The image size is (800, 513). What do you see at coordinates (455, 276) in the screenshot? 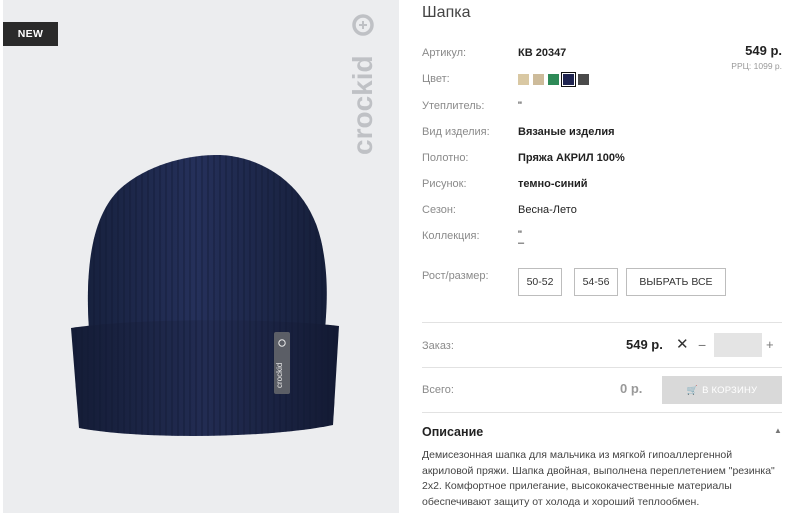
I see `size-label: Рост/размер:` at bounding box center [455, 276].